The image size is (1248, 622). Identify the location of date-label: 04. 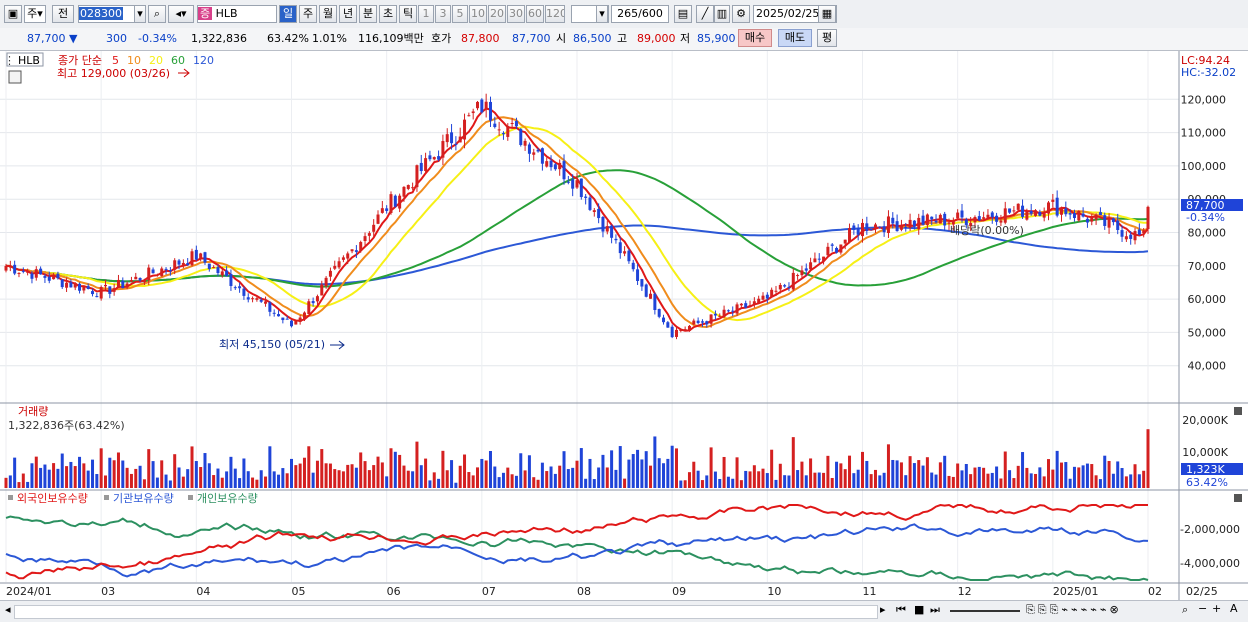
(203, 591).